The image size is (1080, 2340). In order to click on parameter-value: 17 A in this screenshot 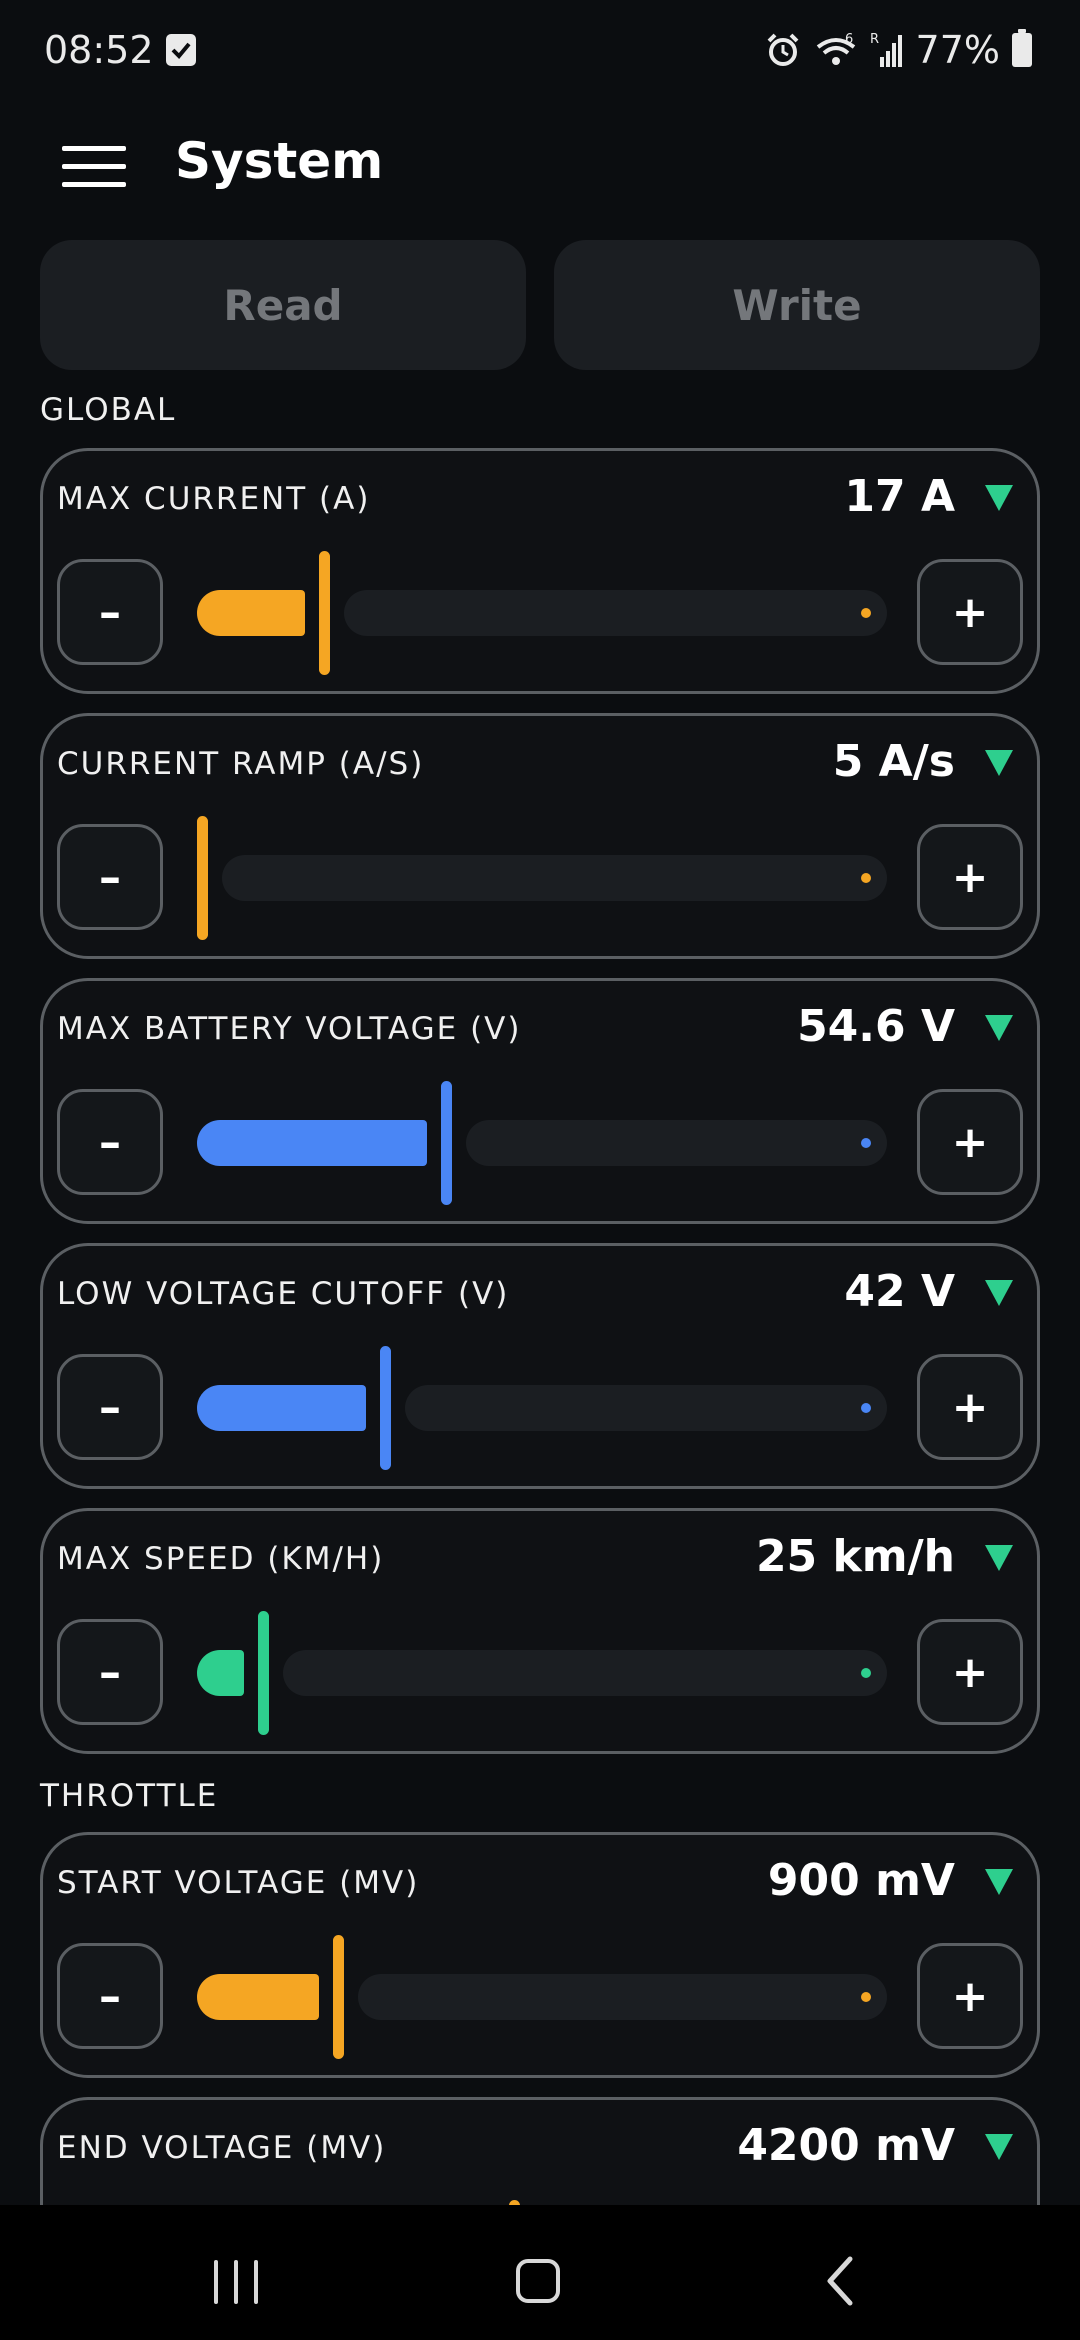, I will do `click(899, 496)`.